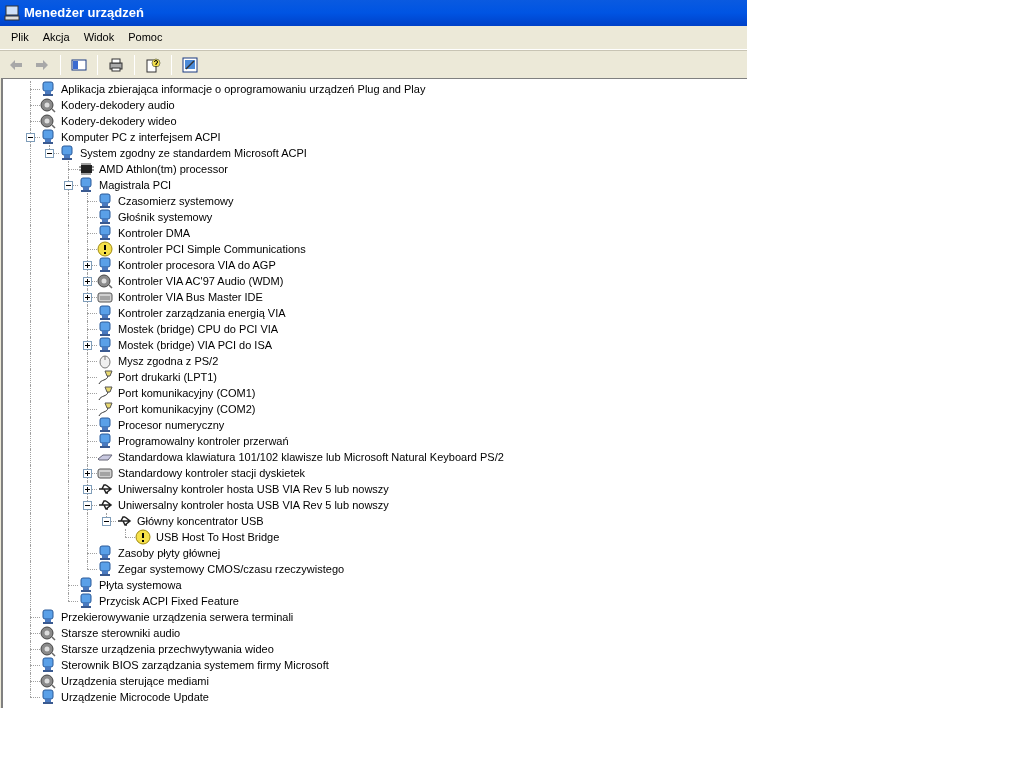 This screenshot has width=1024, height=768. Describe the element at coordinates (118, 105) in the screenshot. I see `tree-item-label: Kodery-dekodery audio` at that location.